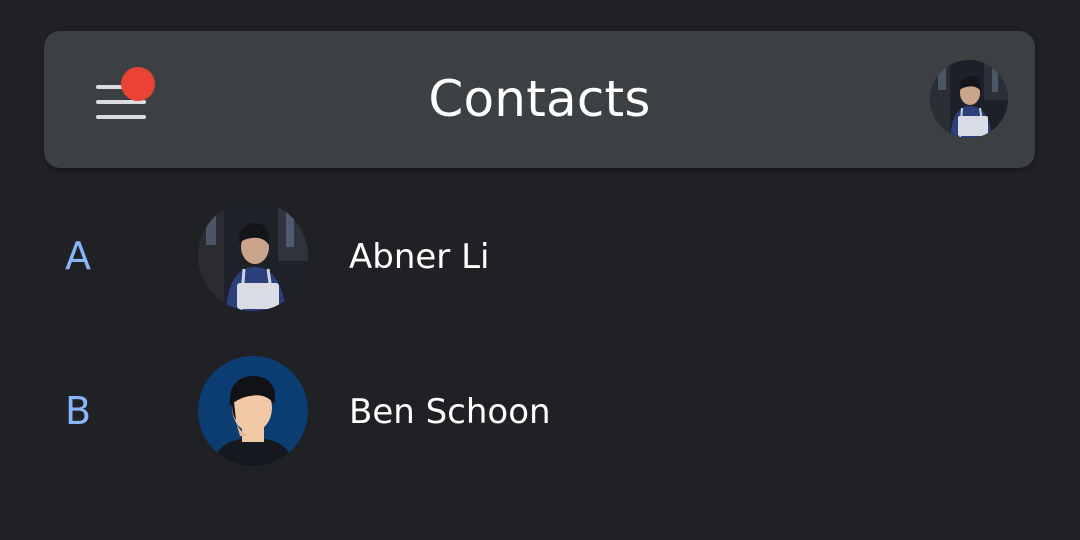 This screenshot has width=1080, height=540. I want to click on contact-avatar-ben-schoon, so click(253, 411).